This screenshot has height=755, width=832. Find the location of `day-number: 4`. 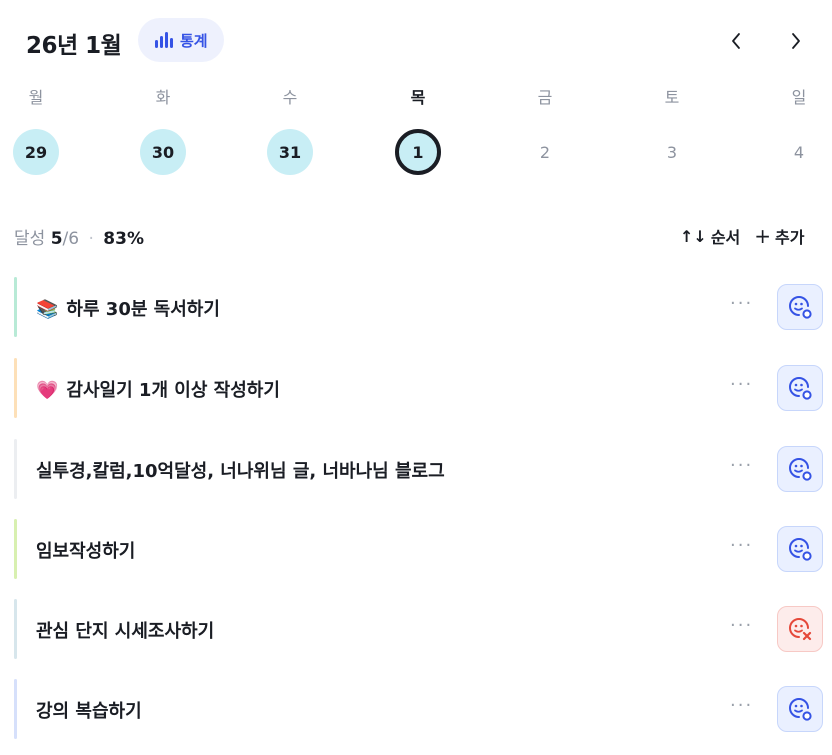

day-number: 4 is located at coordinates (799, 152).